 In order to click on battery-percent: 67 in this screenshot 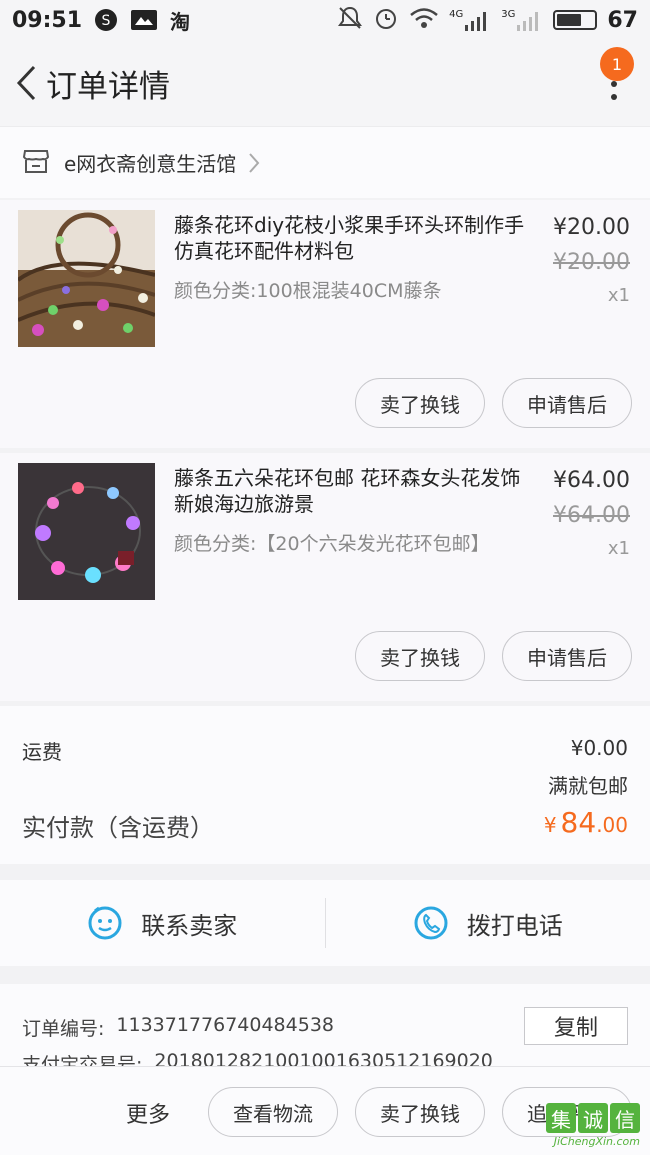, I will do `click(622, 20)`.